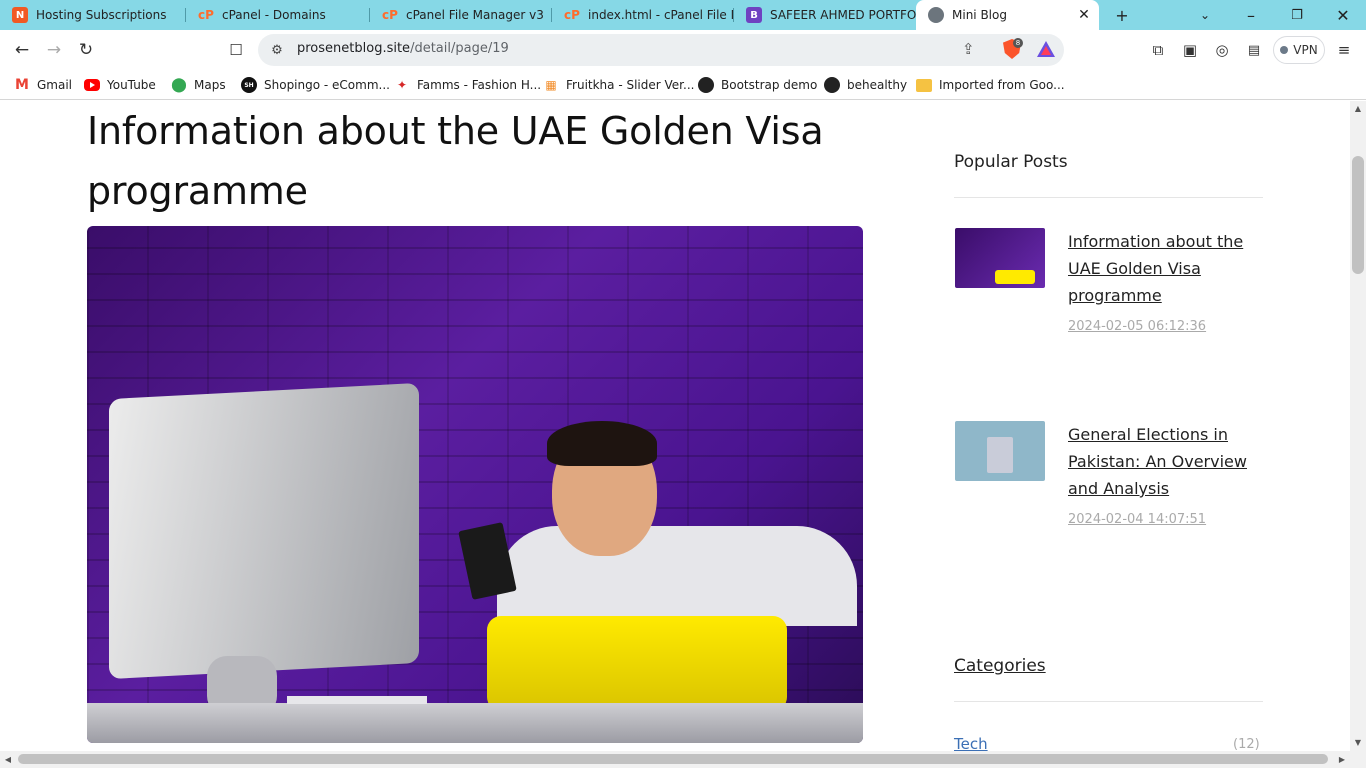 The image size is (1366, 768). What do you see at coordinates (354, 48) in the screenshot?
I see `url-host: prosenetblog.site` at bounding box center [354, 48].